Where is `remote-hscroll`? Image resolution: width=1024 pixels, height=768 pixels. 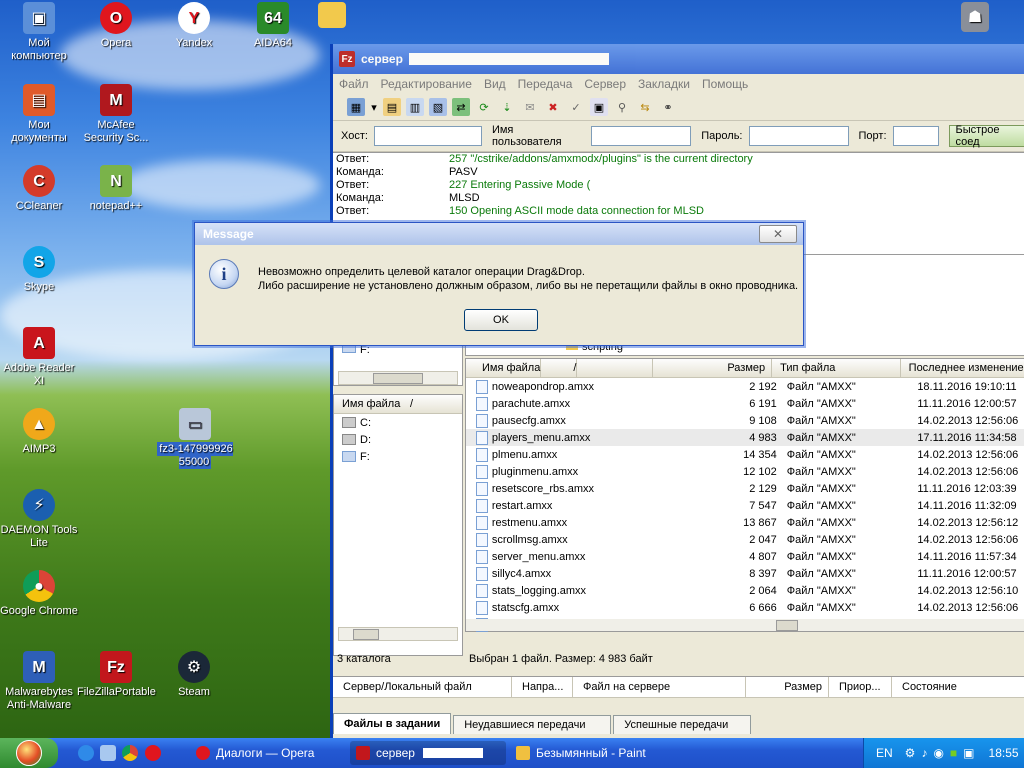 remote-hscroll is located at coordinates (745, 625).